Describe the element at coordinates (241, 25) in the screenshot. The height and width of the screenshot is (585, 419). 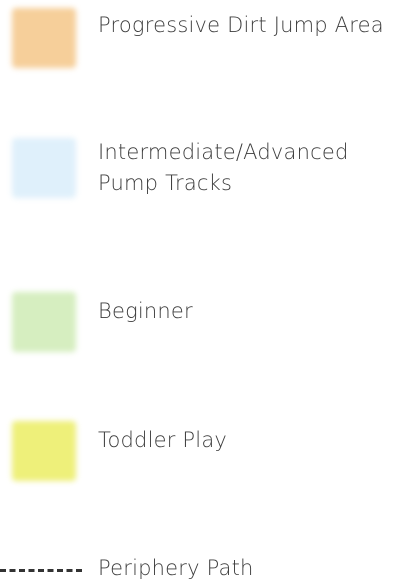
I see `dirt-jump-label: Progressive Dirt Jump Area` at that location.